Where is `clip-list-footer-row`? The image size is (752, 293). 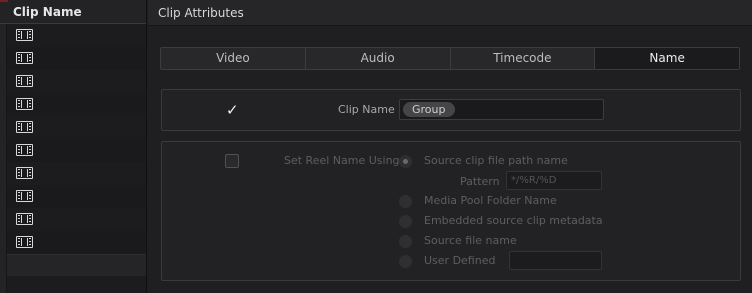 clip-list-footer-row is located at coordinates (76, 265).